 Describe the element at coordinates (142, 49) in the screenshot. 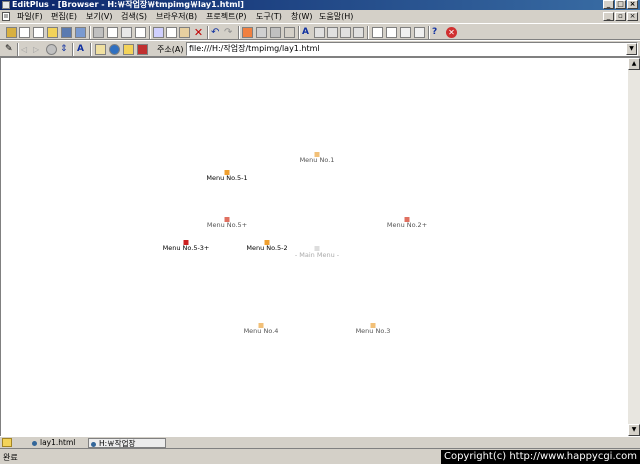

I see `stop-loading-icon` at that location.